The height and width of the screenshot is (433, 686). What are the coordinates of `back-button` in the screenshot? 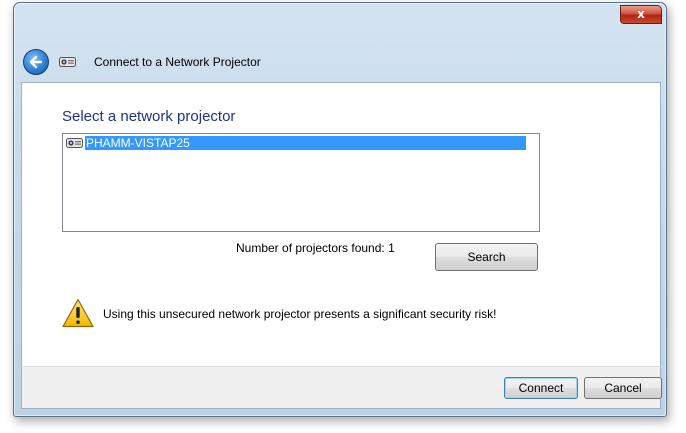 It's located at (36, 62).